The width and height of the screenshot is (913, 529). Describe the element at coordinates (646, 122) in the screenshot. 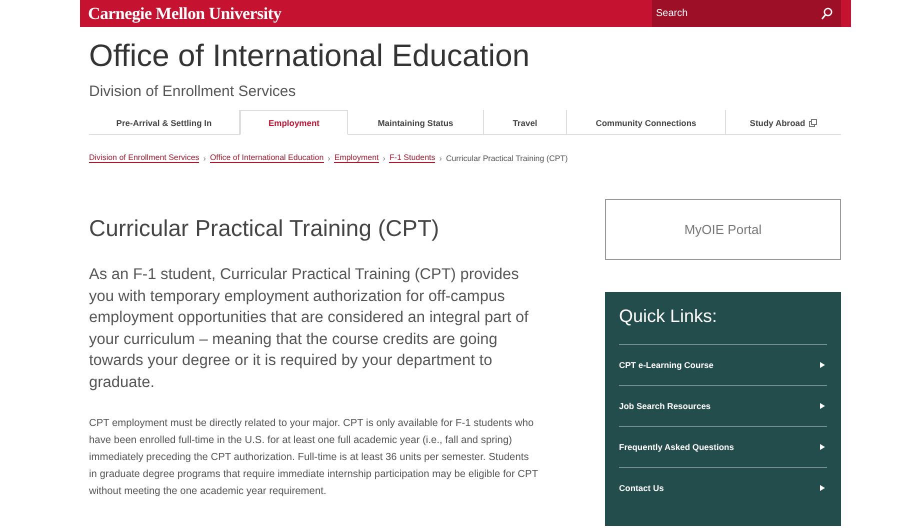

I see `nav-tab: Community Connections` at that location.